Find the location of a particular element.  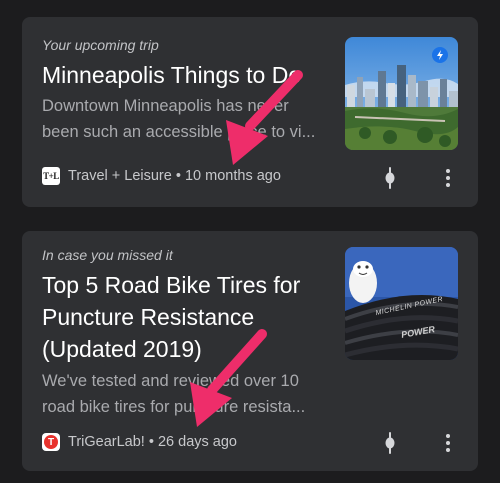

article-age: 26 days ago is located at coordinates (197, 442).